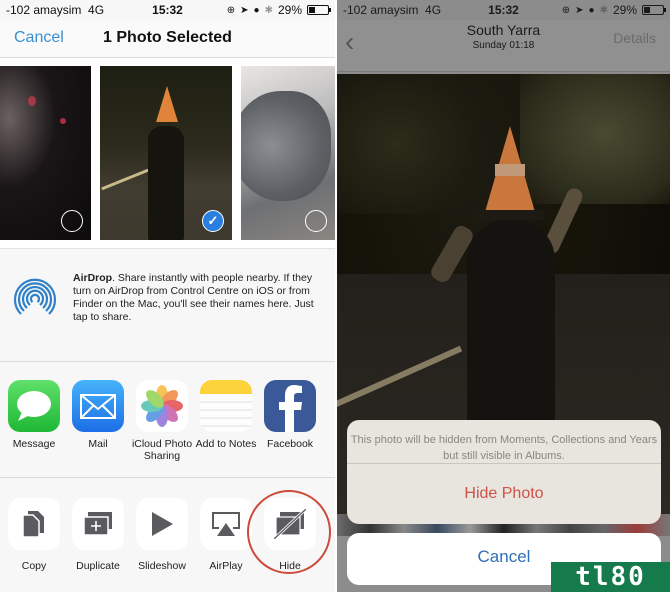 This screenshot has height=592, width=670. I want to click on share-message: Message, so click(34, 415).